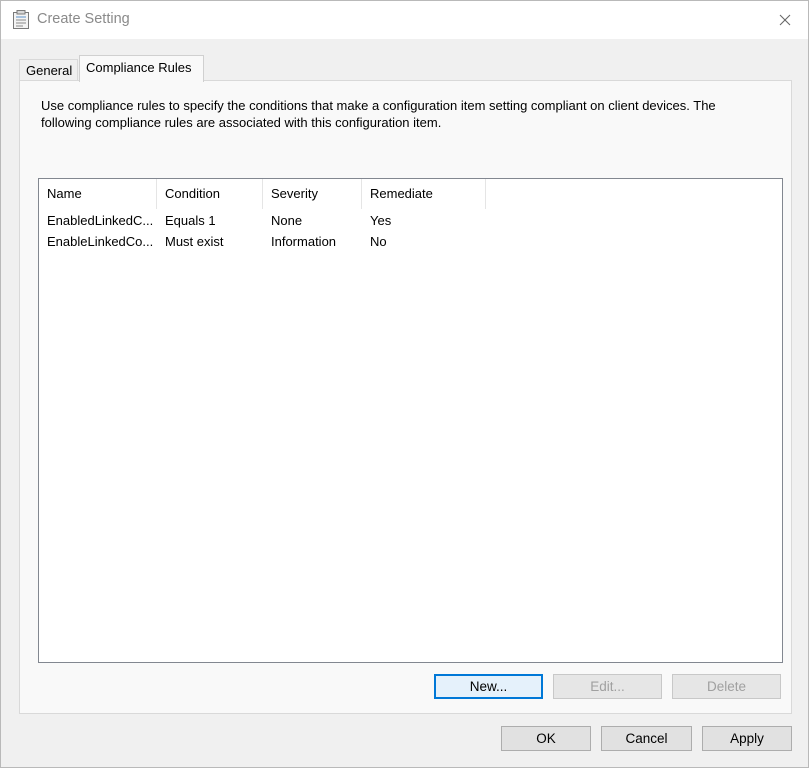 The width and height of the screenshot is (809, 768). What do you see at coordinates (210, 194) in the screenshot?
I see `column-header-condition: Condition` at bounding box center [210, 194].